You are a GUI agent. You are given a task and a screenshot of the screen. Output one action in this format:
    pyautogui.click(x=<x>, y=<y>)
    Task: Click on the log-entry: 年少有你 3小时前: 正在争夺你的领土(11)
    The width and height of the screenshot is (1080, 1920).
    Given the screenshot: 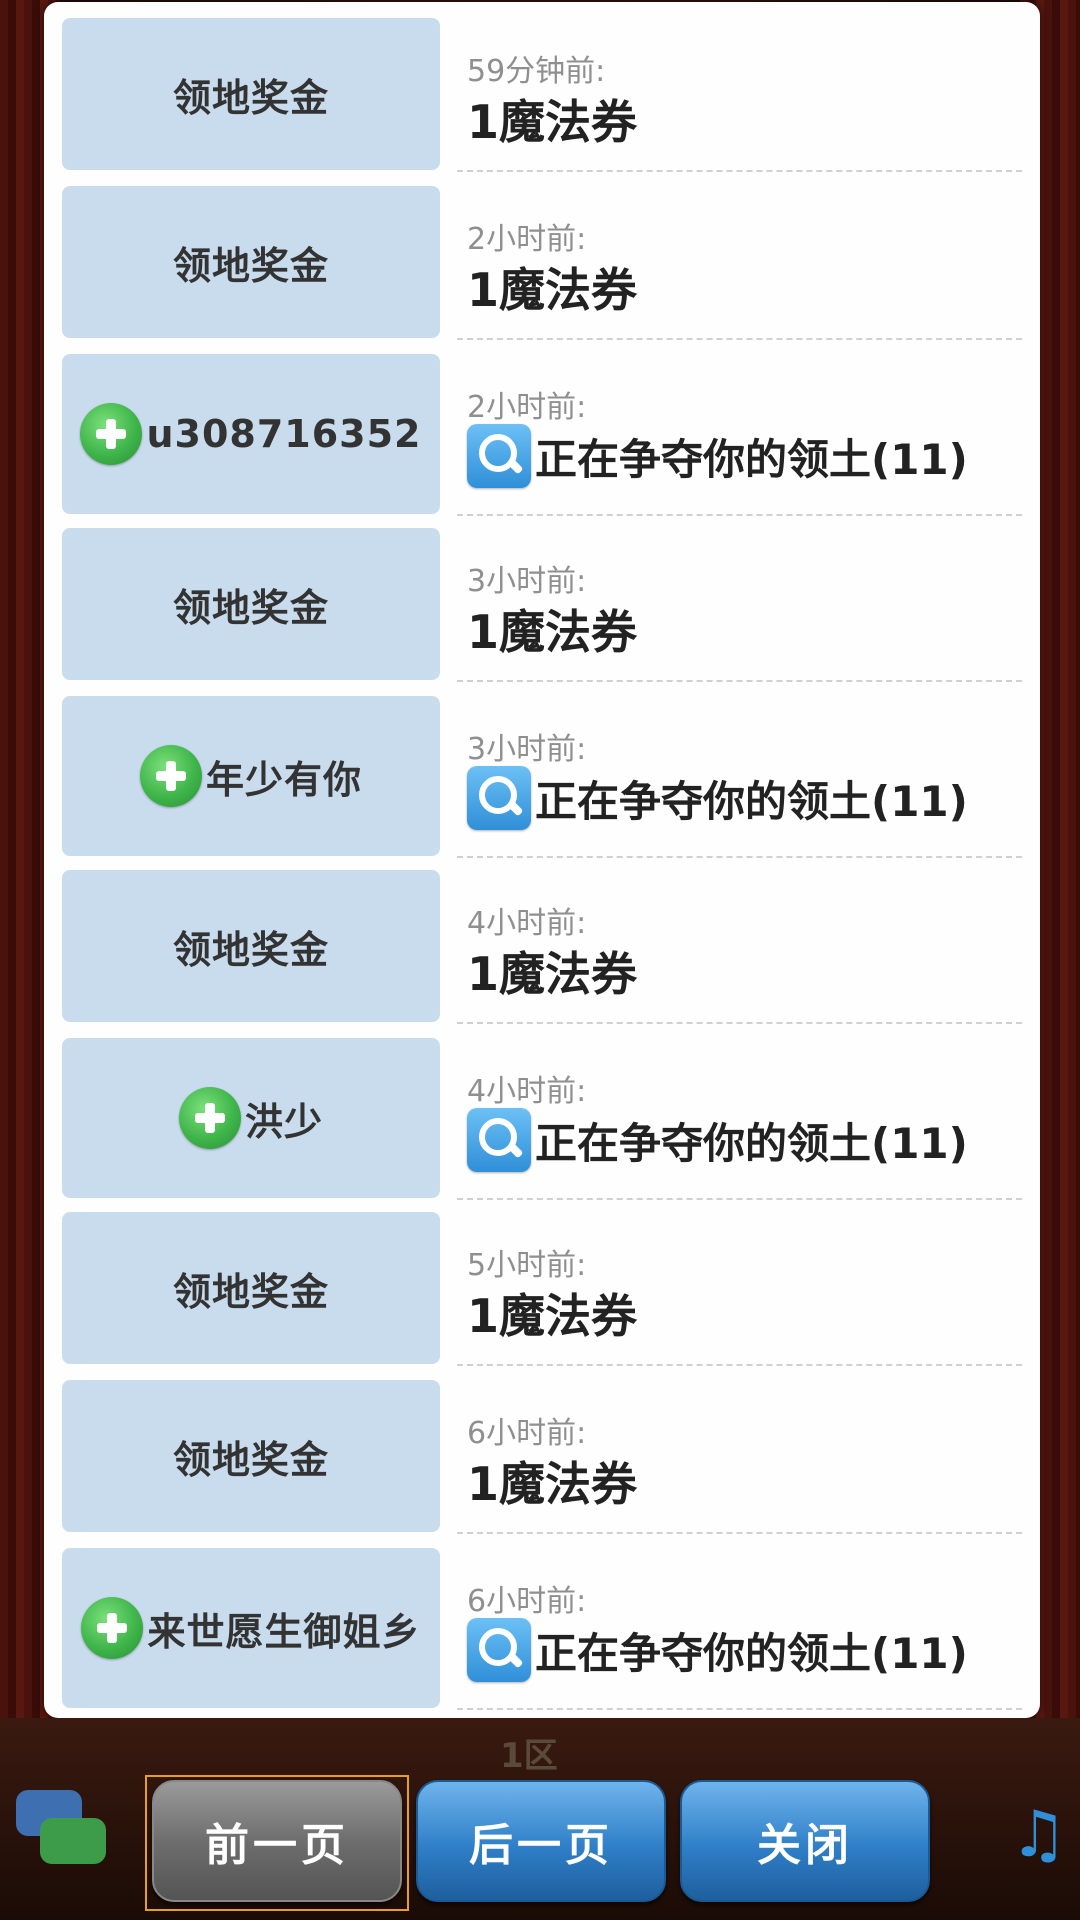 What is the action you would take?
    pyautogui.click(x=543, y=777)
    